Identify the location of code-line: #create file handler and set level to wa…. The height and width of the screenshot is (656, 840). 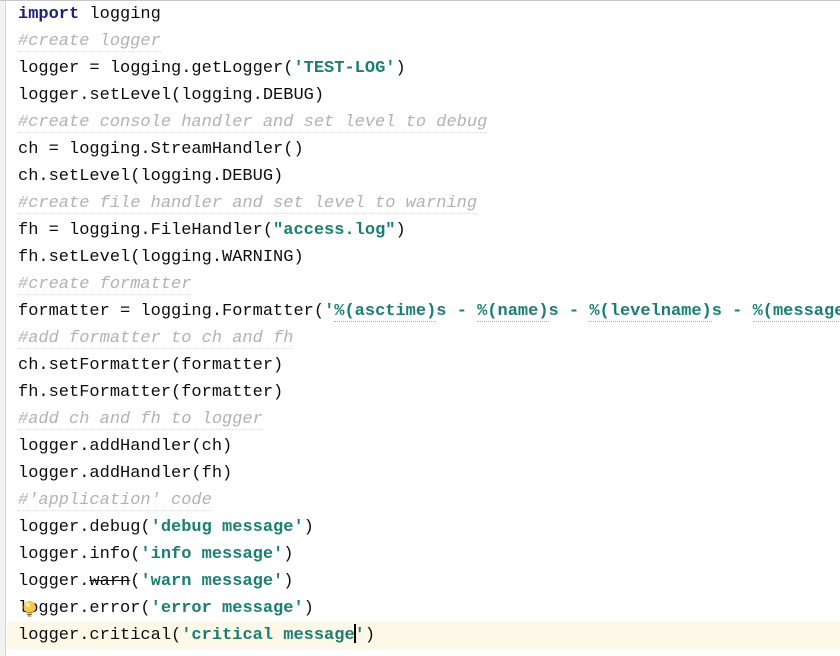
(423, 203).